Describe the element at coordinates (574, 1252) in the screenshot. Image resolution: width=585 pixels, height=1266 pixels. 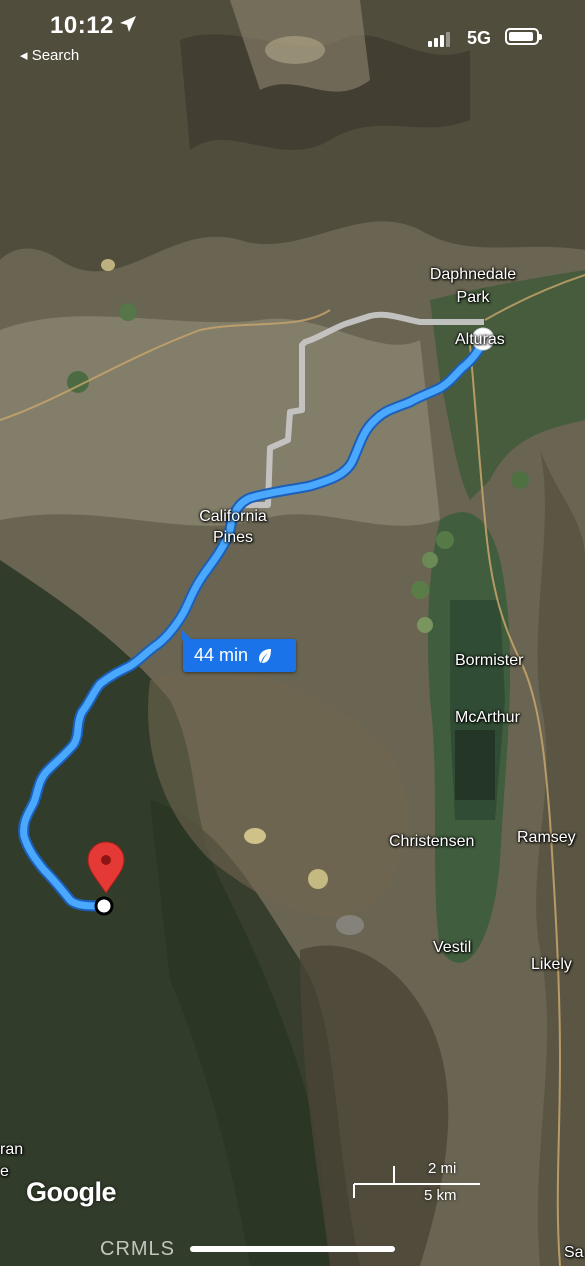
I see `place-label-edge-bottom-right: Sa` at that location.